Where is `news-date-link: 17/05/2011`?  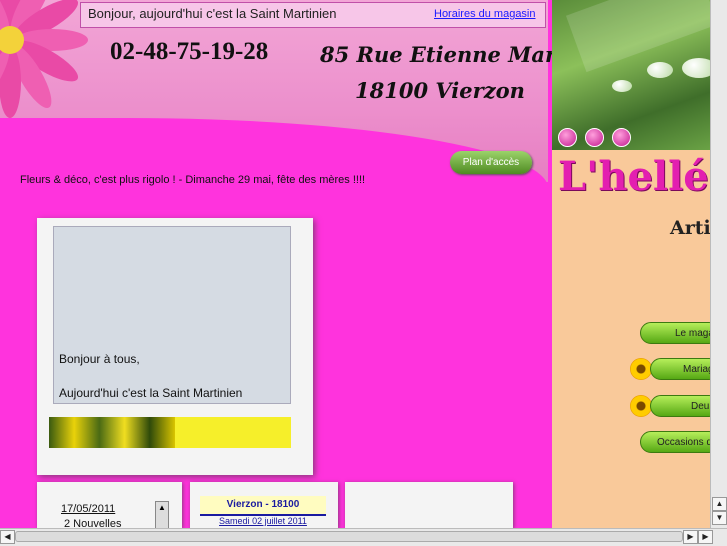 news-date-link: 17/05/2011 is located at coordinates (88, 509).